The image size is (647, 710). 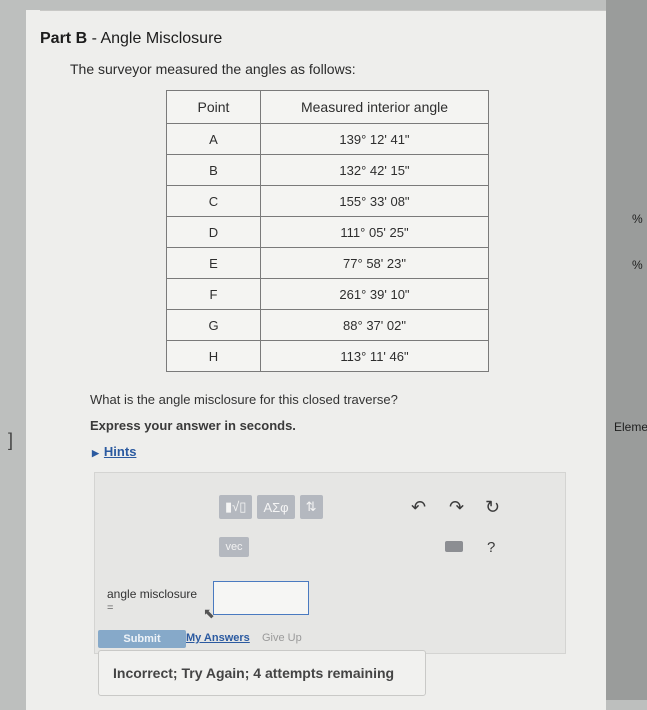 What do you see at coordinates (374, 356) in the screenshot?
I see `angle-cell: 113° 11' 46"` at bounding box center [374, 356].